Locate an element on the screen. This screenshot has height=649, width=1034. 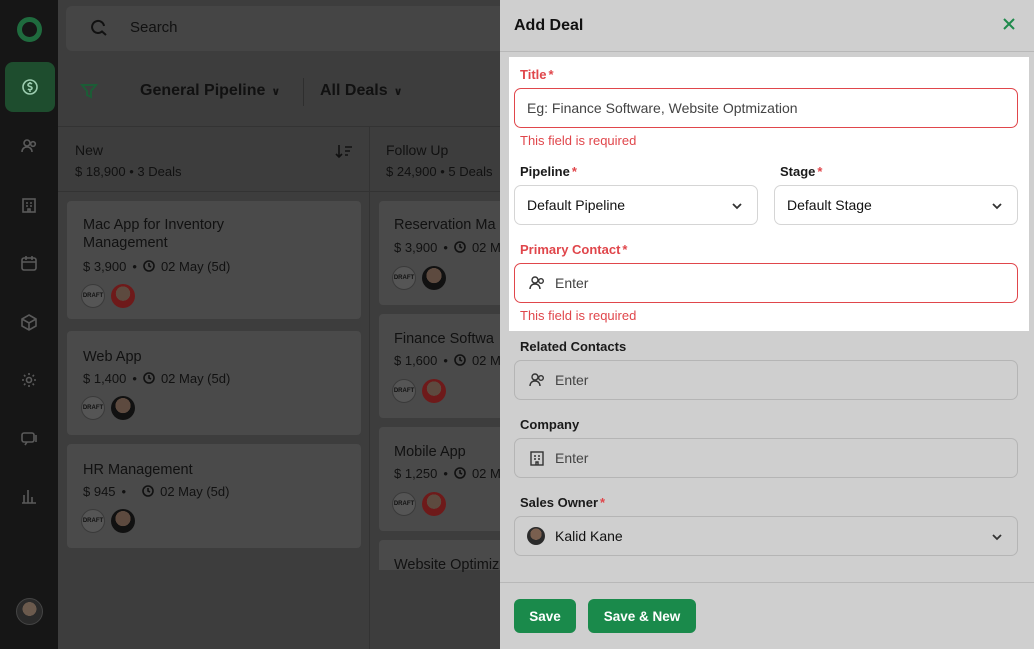
pipeline-select: General Pipeline ∨ is located at coordinates (210, 91).